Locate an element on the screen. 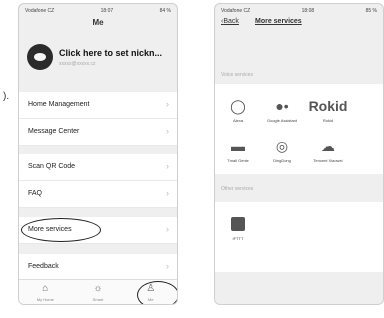 The height and width of the screenshot is (318, 384). battery: 84 % is located at coordinates (165, 11).